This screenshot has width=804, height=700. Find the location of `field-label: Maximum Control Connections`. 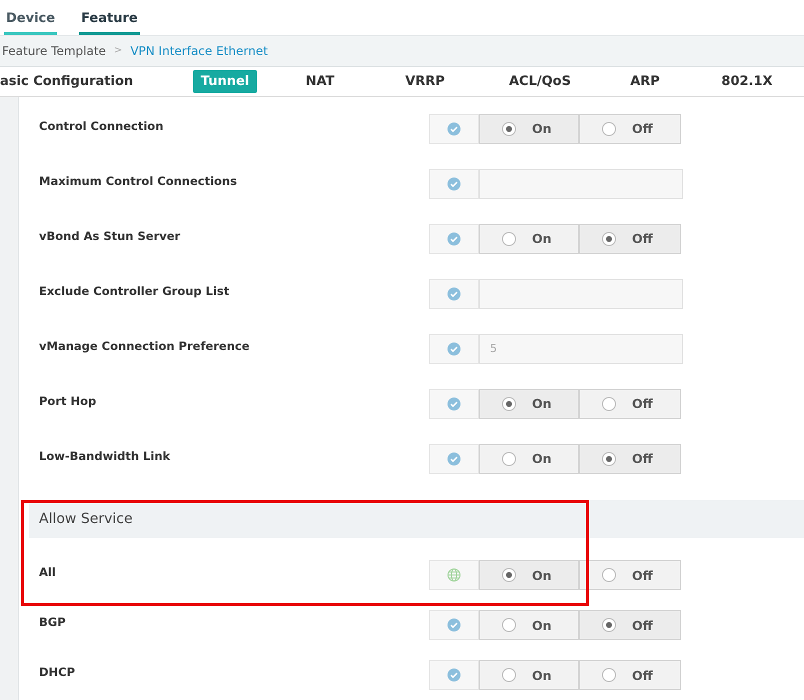

field-label: Maximum Control Connections is located at coordinates (138, 181).